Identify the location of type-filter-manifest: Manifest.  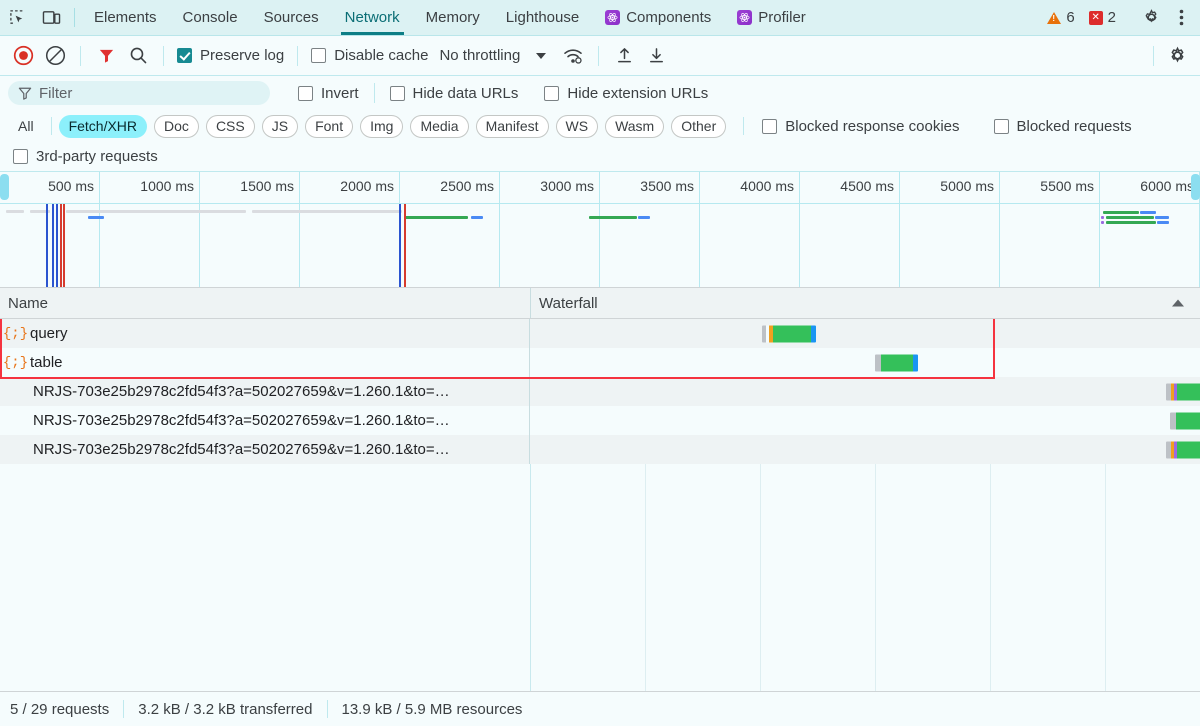
(512, 126).